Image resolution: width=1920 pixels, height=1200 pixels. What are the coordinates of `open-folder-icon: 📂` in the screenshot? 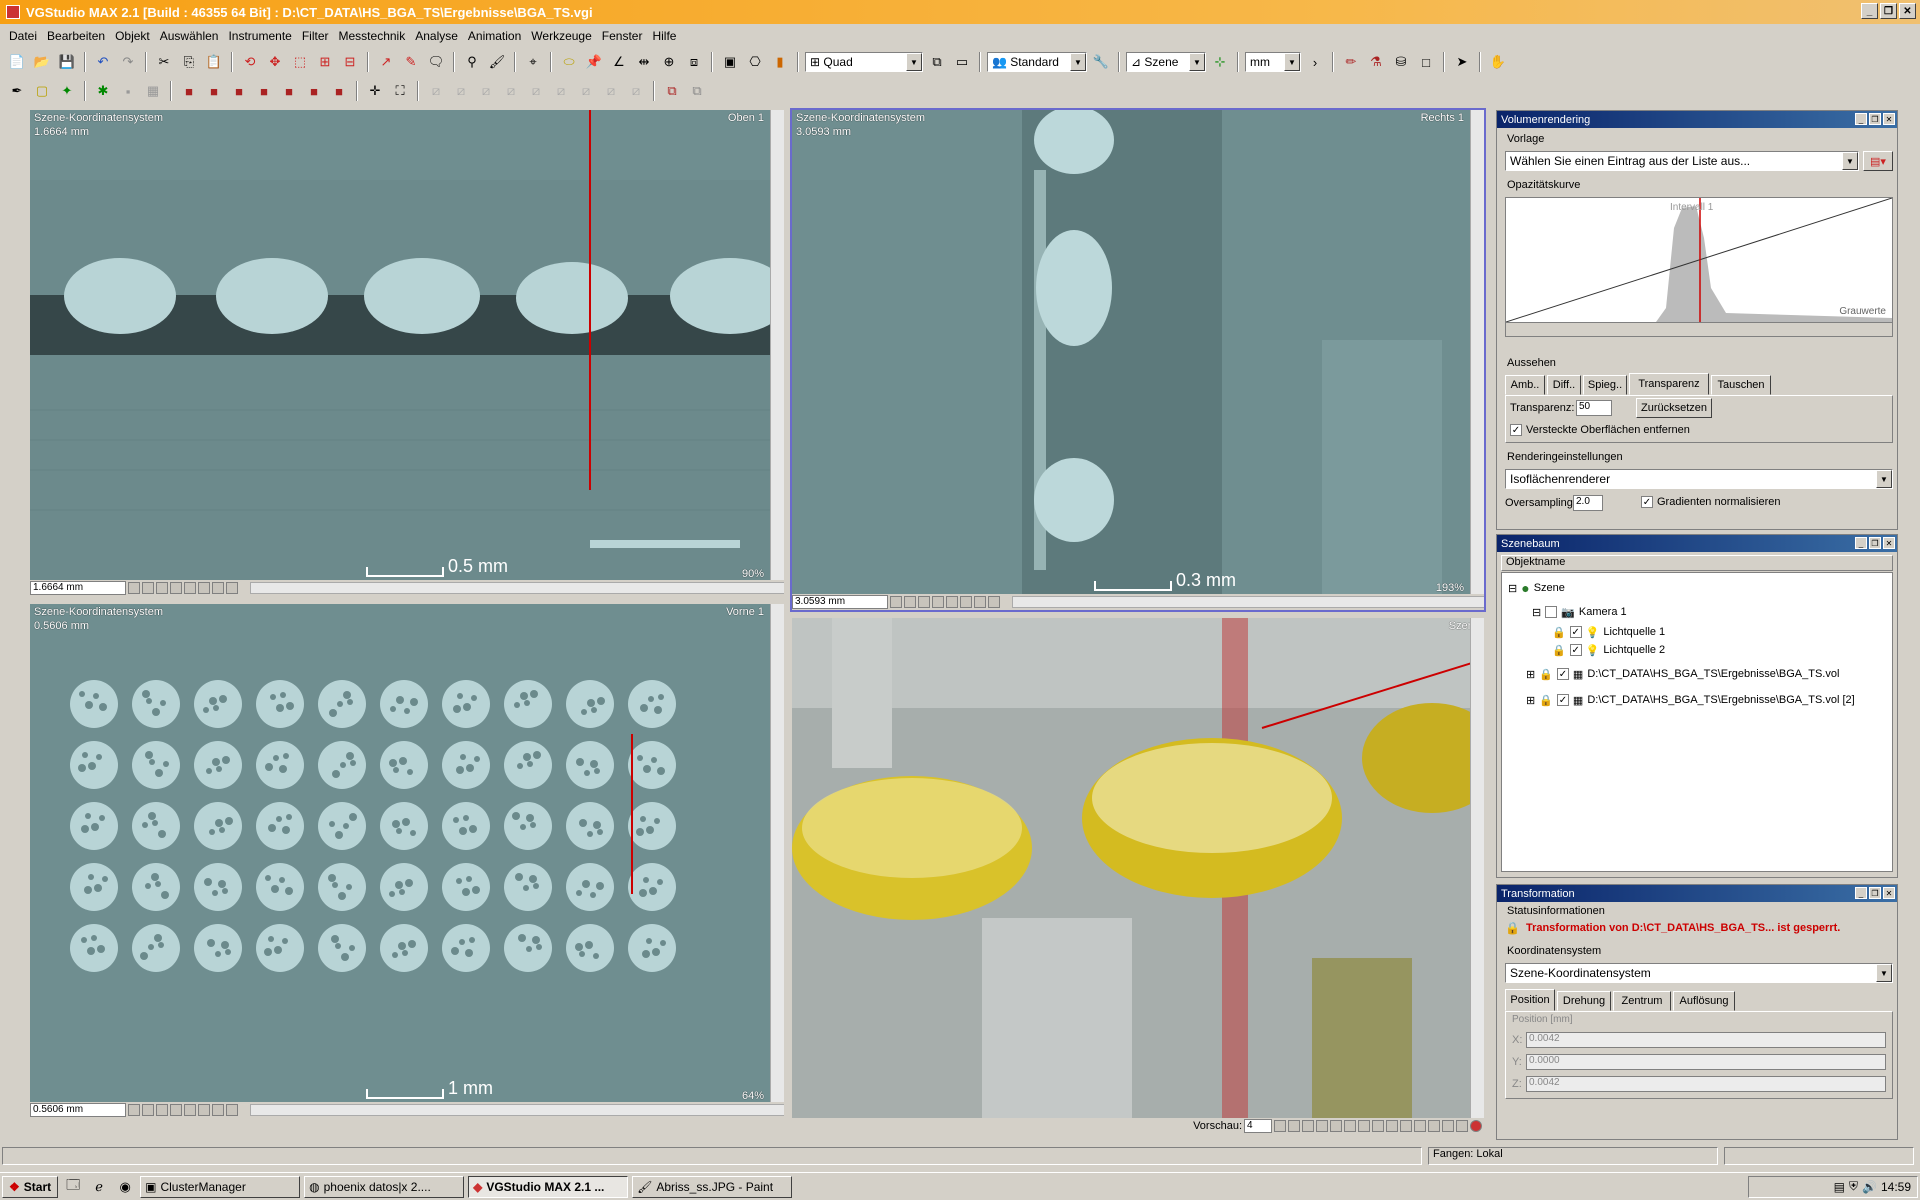 It's located at (42, 62).